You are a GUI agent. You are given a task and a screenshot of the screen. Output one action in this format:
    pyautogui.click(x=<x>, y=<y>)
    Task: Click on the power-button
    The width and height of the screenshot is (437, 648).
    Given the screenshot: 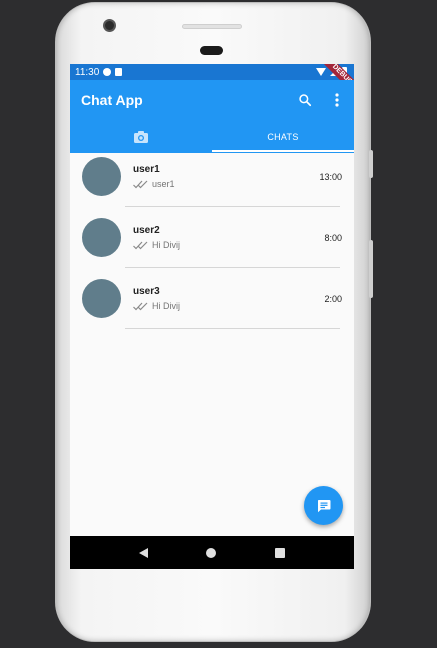 What is the action you would take?
    pyautogui.click(x=371, y=164)
    